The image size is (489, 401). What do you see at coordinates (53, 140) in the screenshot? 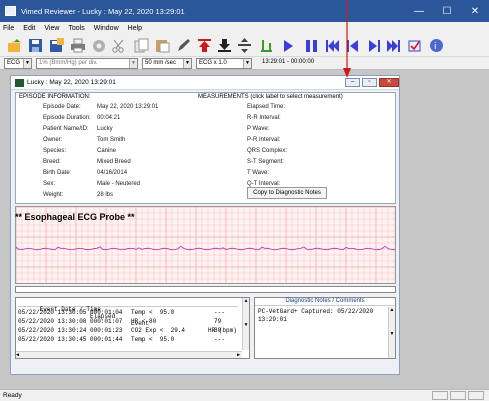
I see `owner-label: Owner:` at bounding box center [53, 140].